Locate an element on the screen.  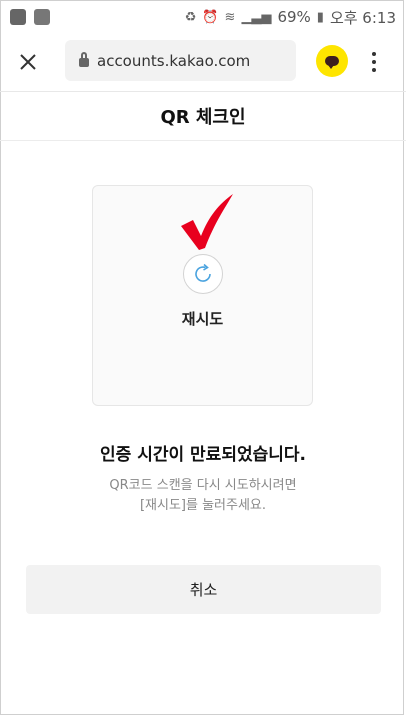
signal-icon: ▁▃▅ is located at coordinates (256, 17).